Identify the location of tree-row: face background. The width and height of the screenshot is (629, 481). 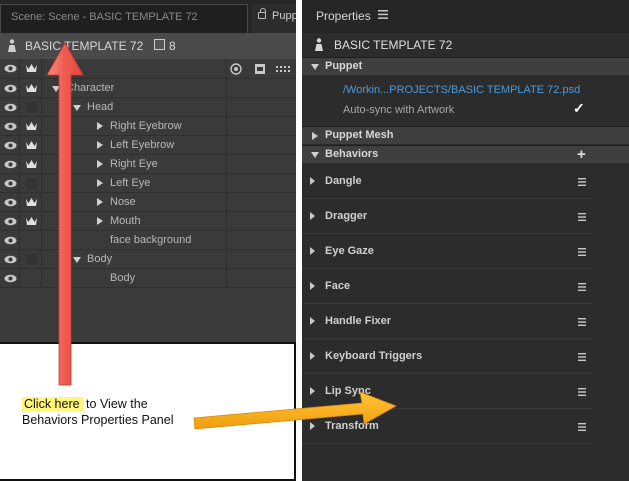
(148, 240).